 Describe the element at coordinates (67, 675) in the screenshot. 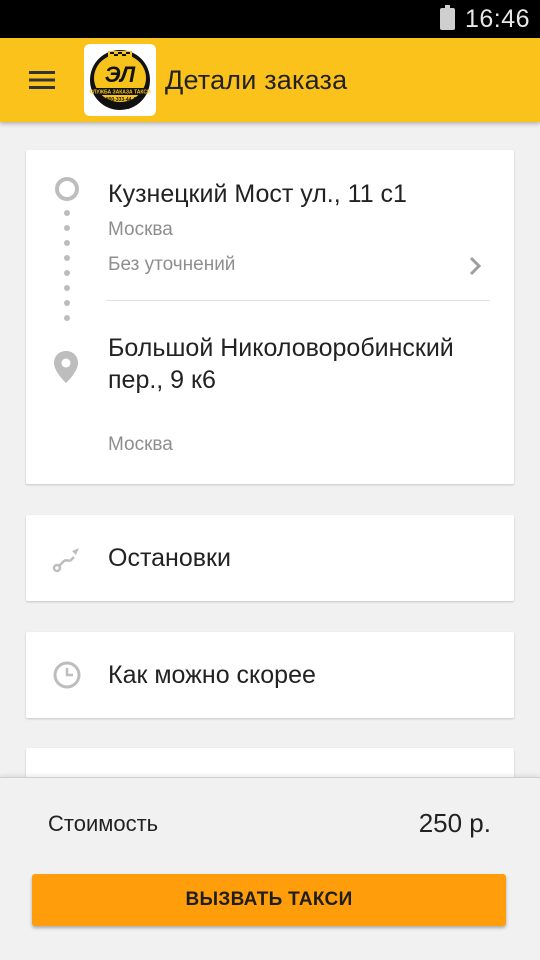

I see `clock-icon` at that location.